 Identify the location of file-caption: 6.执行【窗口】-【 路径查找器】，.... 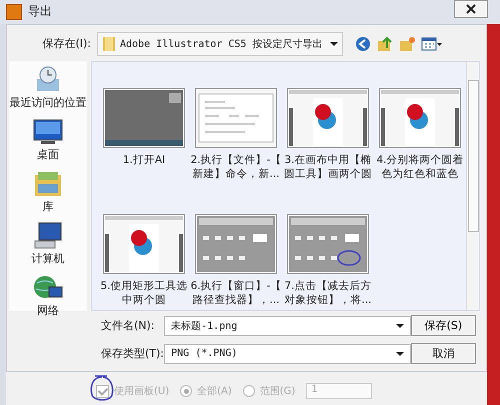
(236, 292).